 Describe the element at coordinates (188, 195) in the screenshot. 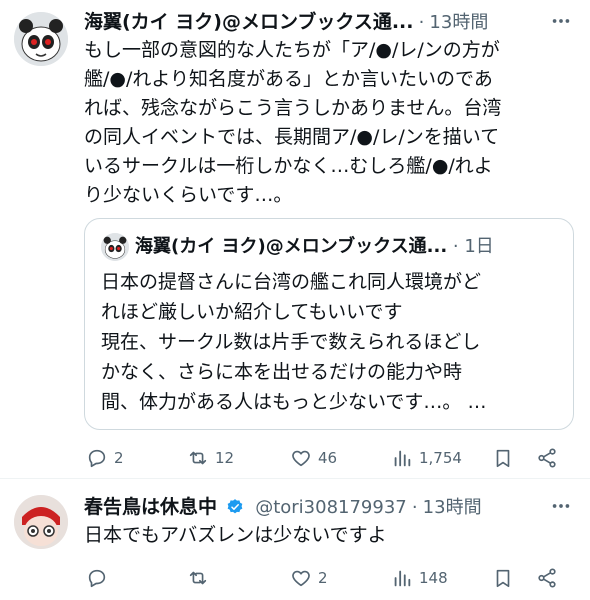

I see `tweet-text-line: り少ないくらいです…。` at that location.